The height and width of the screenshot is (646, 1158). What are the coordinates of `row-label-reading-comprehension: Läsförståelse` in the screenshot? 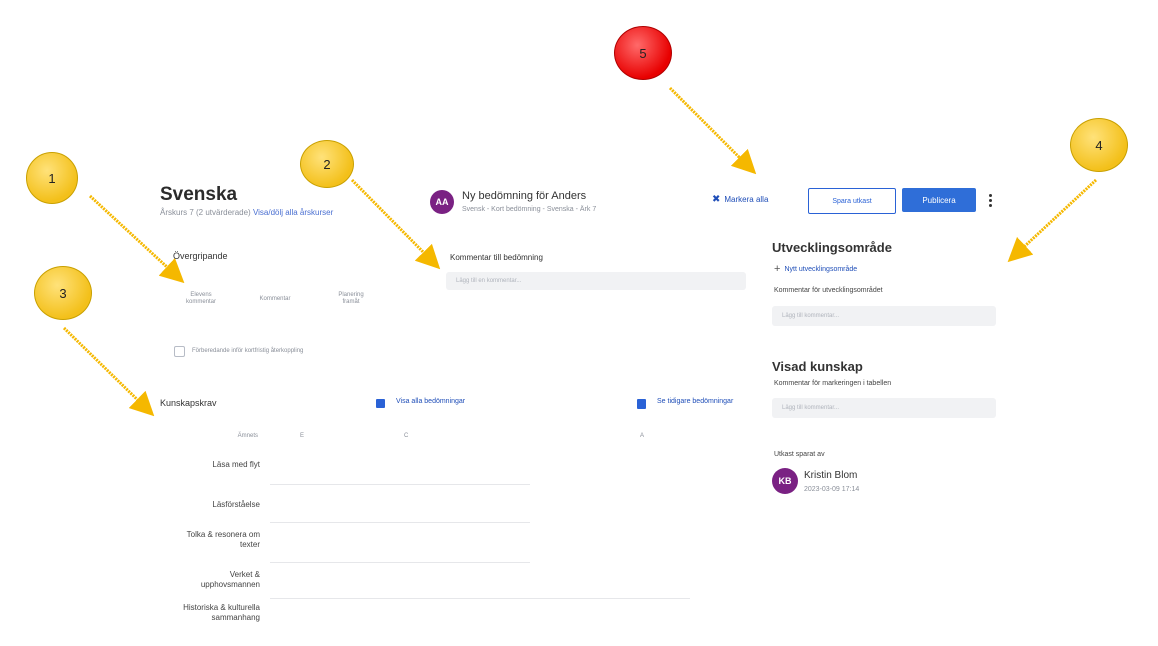 It's located at (236, 504).